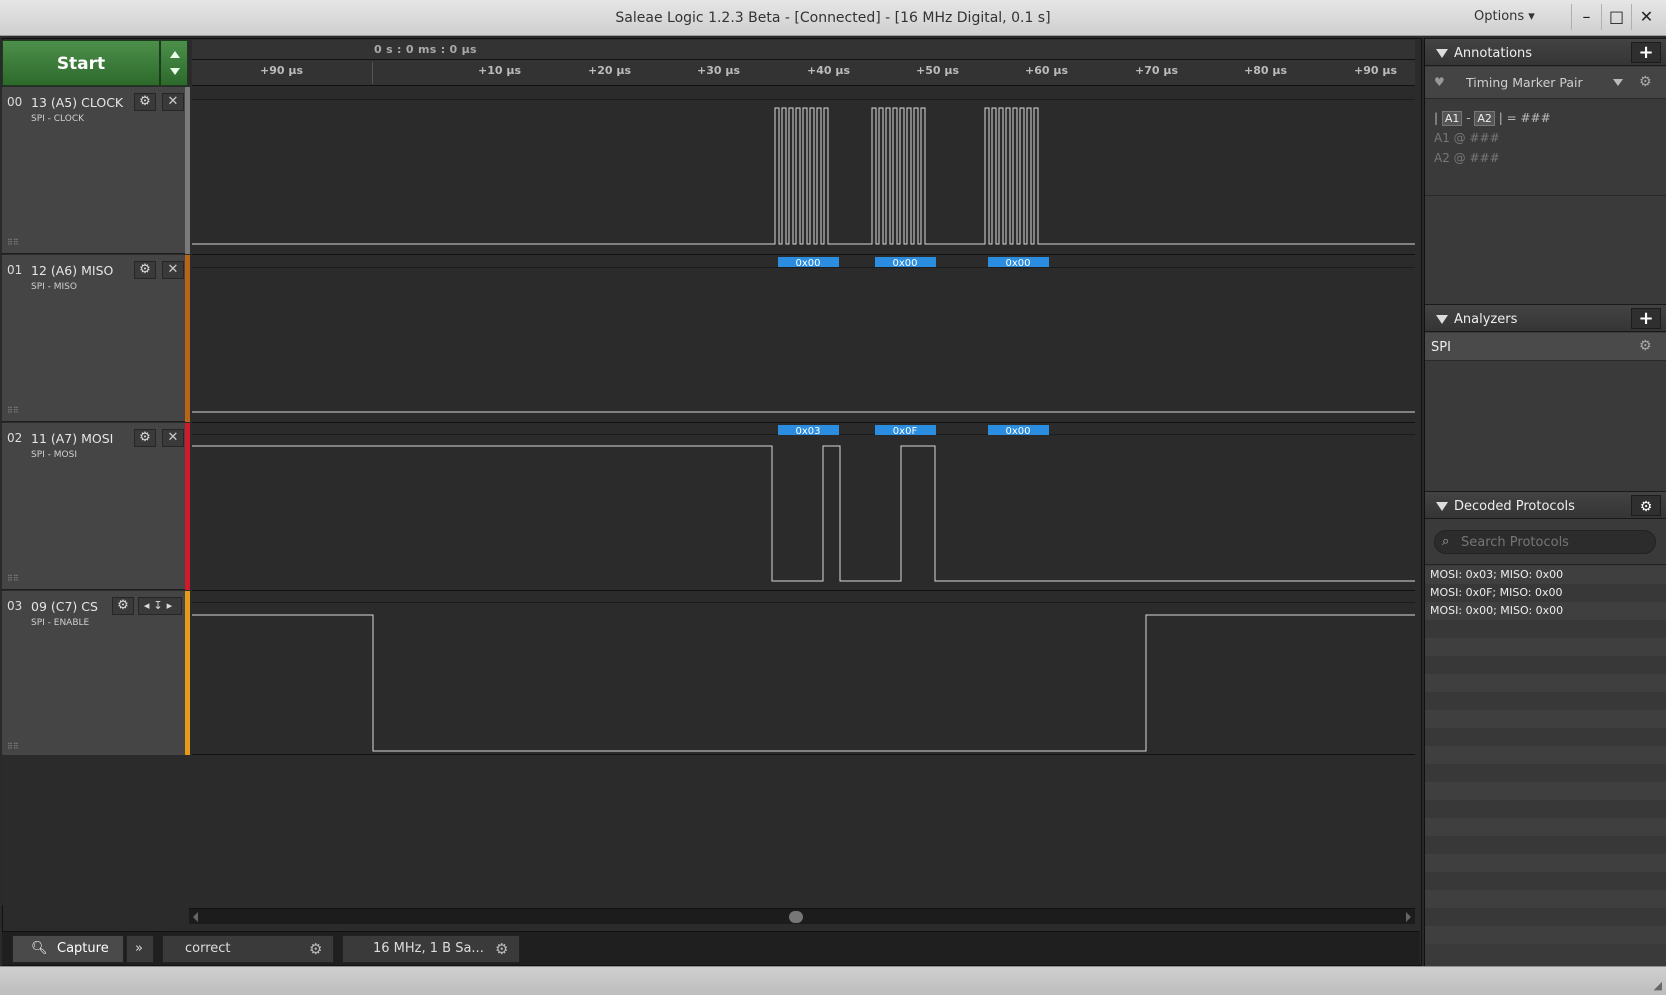  I want to click on analyzers-header: Analyzers +, so click(1545, 318).